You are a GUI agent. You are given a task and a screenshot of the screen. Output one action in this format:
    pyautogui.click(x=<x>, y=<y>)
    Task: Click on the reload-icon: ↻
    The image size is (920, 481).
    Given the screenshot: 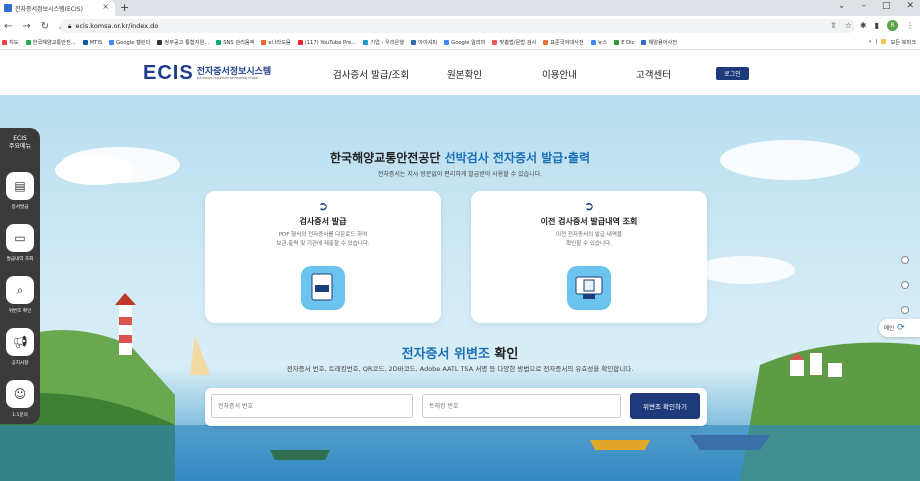 What is the action you would take?
    pyautogui.click(x=45, y=26)
    